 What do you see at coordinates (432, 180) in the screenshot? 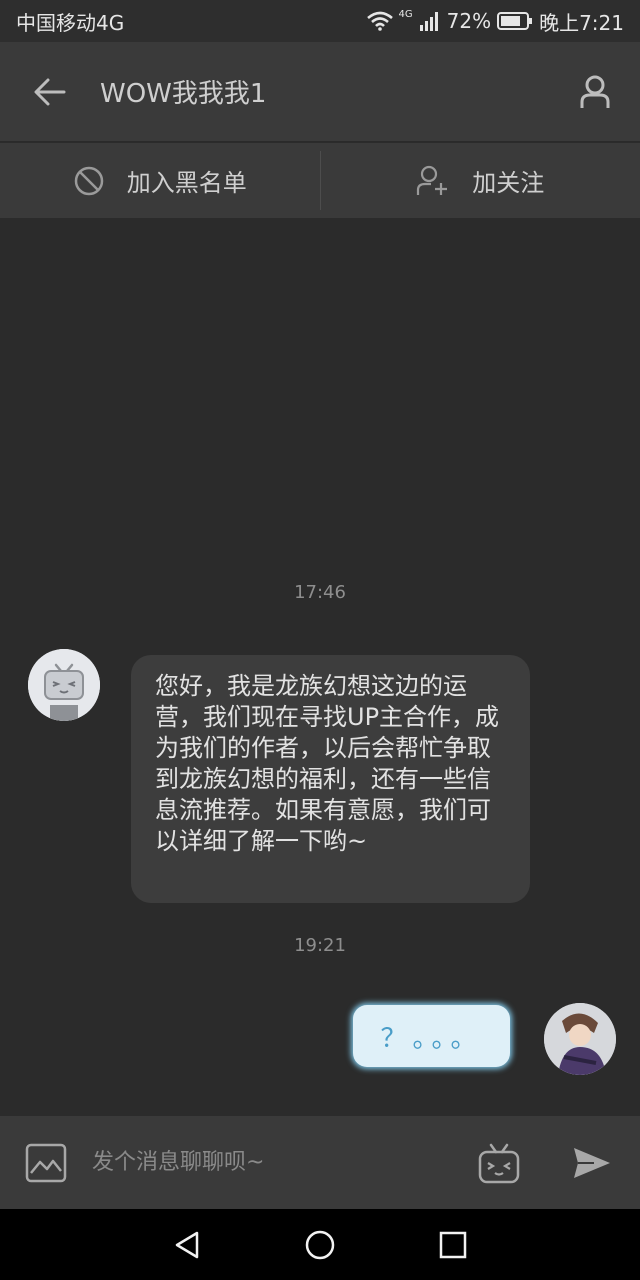
I see `add-user-icon` at bounding box center [432, 180].